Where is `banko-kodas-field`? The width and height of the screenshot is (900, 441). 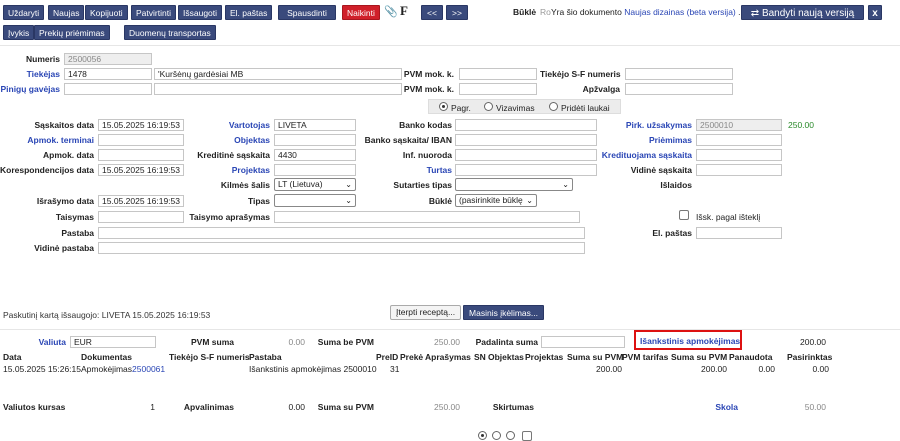 banko-kodas-field is located at coordinates (526, 125).